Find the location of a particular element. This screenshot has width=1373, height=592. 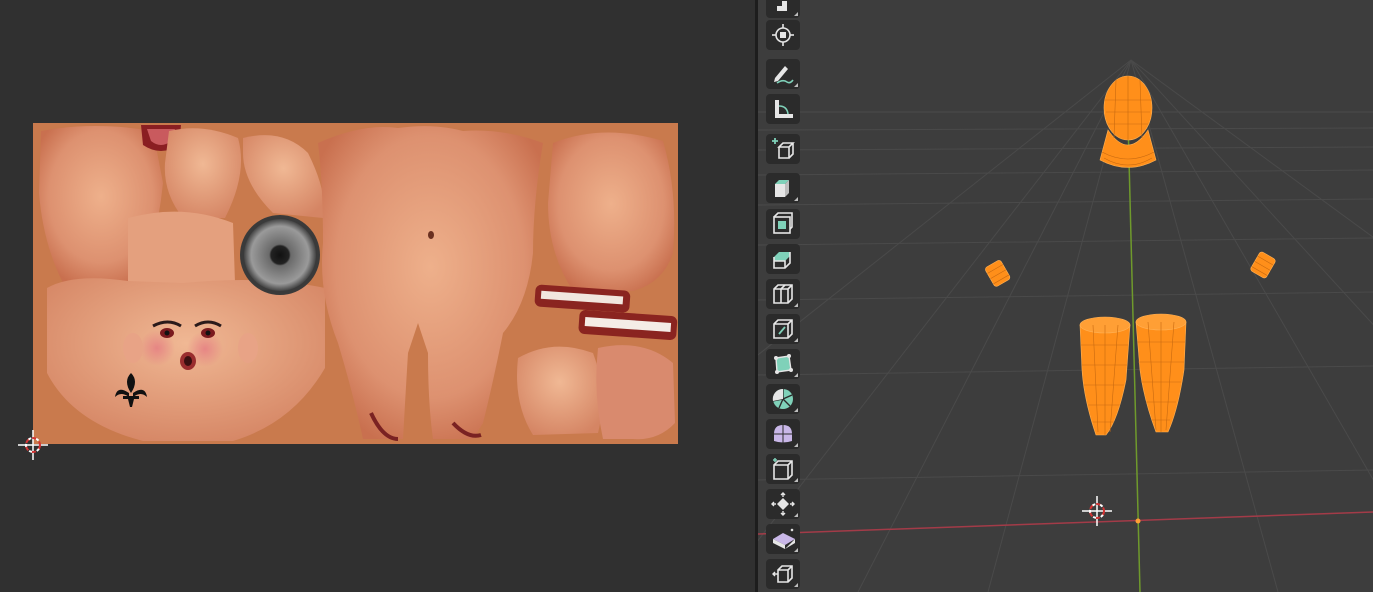

rip-region-icon is located at coordinates (782, 574).